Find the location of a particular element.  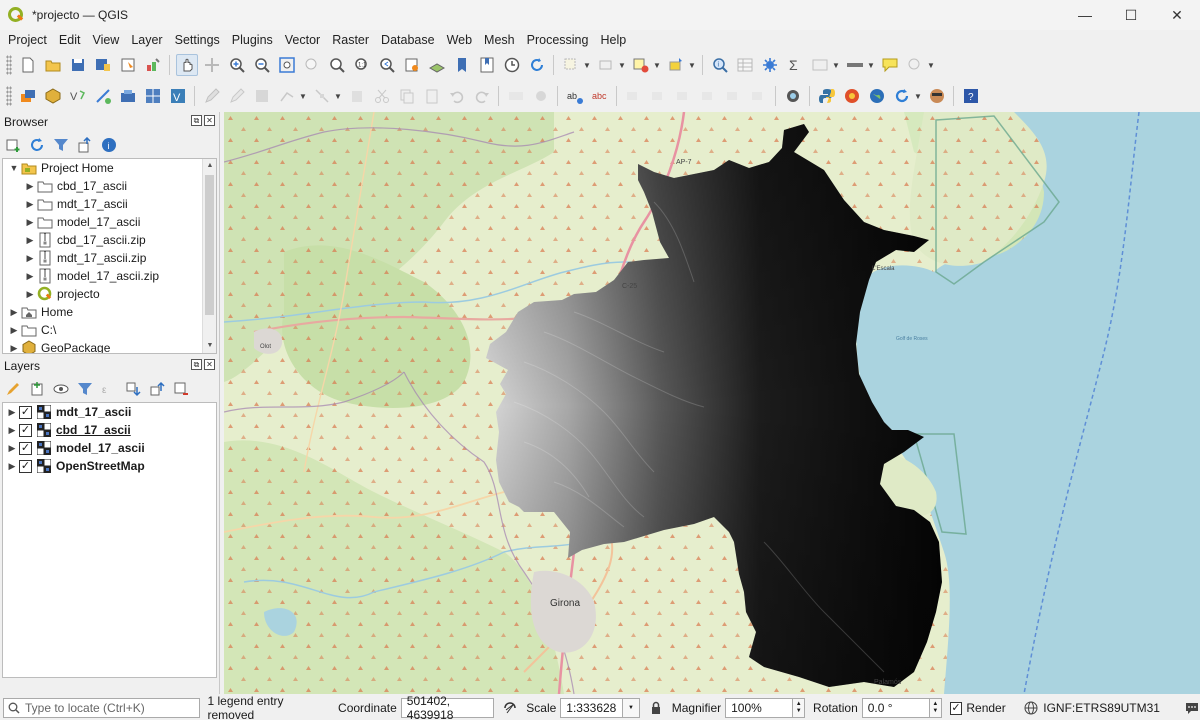

vertex-tool-dropdown-arrow: ▼ is located at coordinates (338, 96).